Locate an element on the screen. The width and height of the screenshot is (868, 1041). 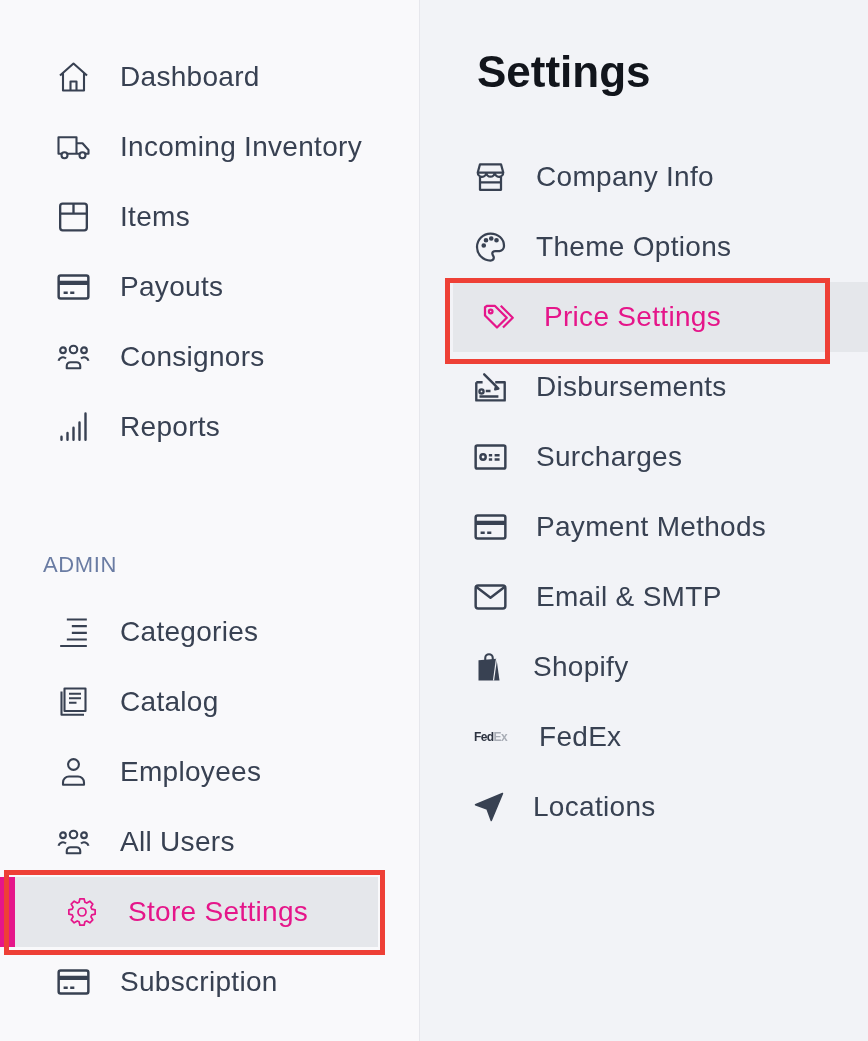
settings-menu-item: Disbursements is located at coordinates (660, 387).